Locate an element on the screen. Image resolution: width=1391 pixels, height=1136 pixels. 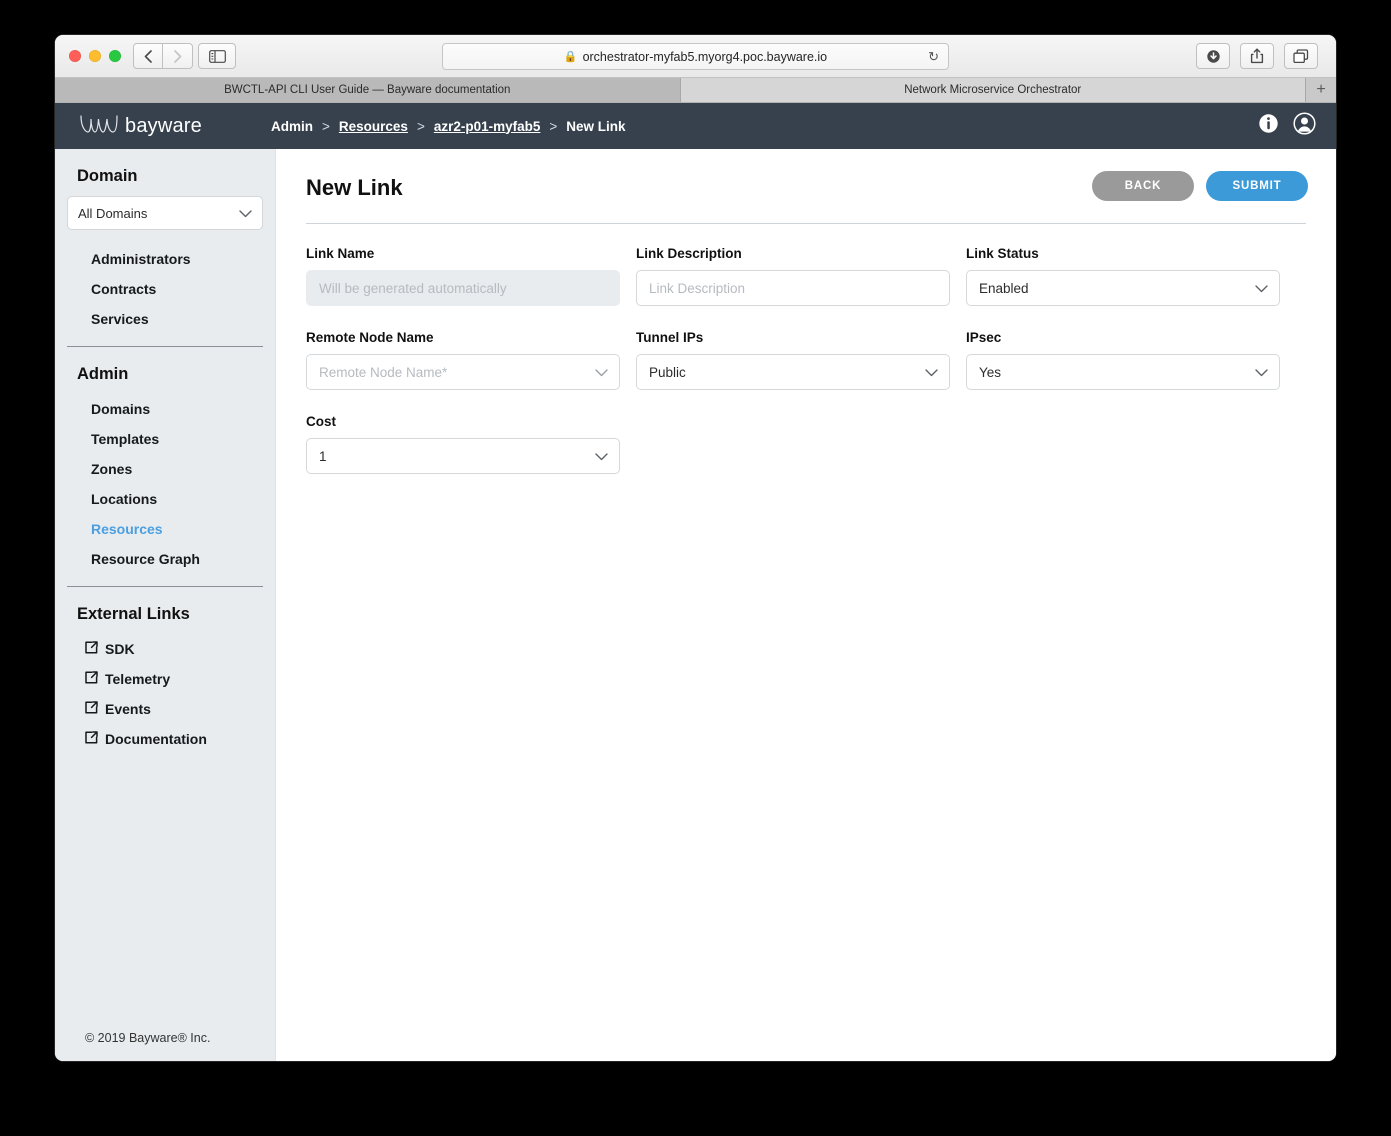
sidebar-item-telemetry-label: Telemetry is located at coordinates (138, 679).